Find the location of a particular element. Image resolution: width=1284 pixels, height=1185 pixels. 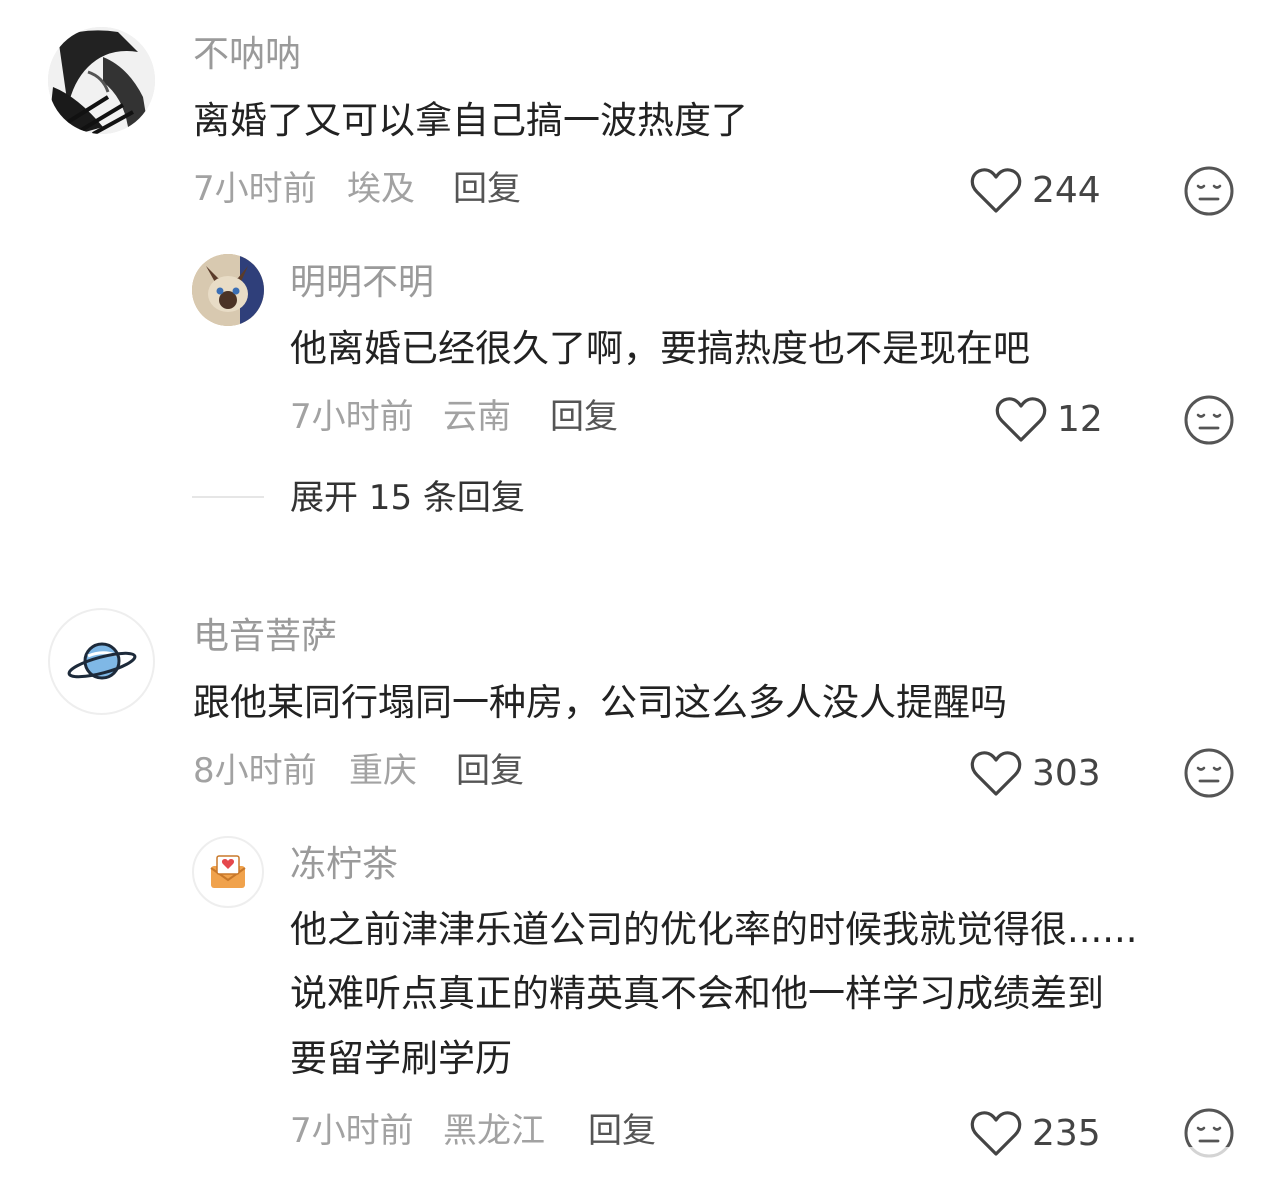

expand-divider is located at coordinates (228, 497).